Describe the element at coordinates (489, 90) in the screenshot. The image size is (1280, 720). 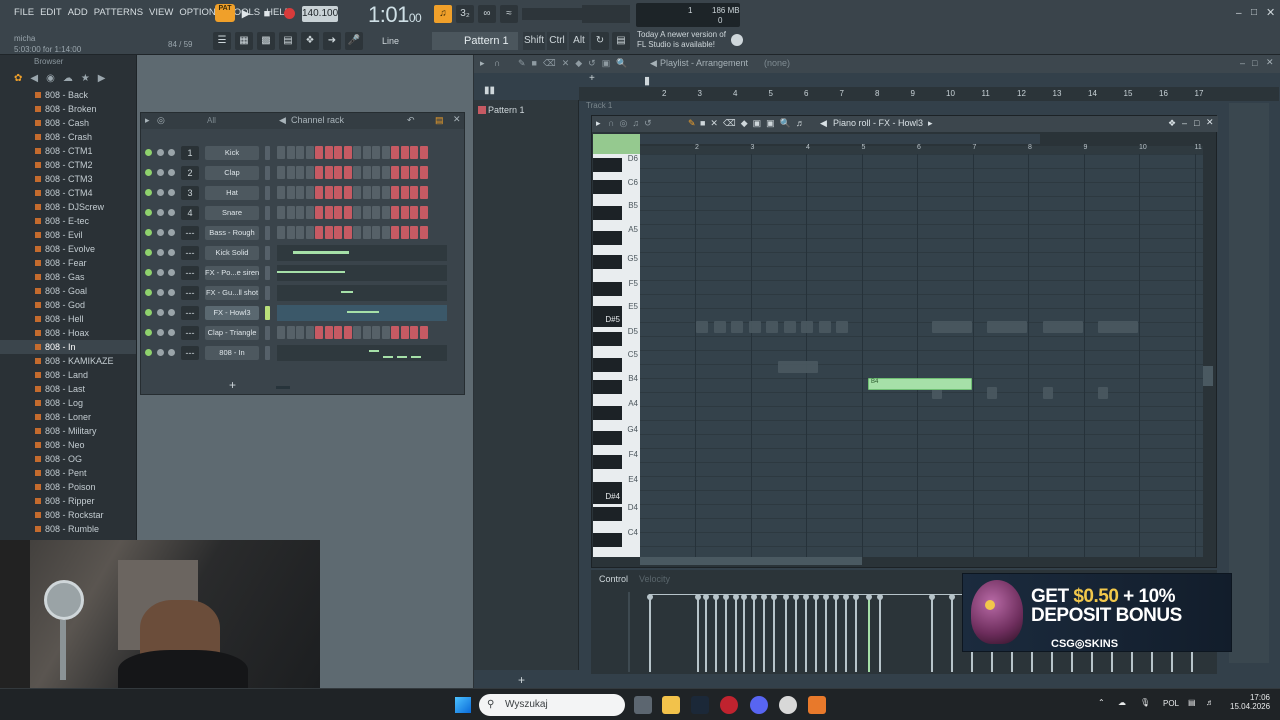
I see `pattern-list-icon: ▮▮` at that location.